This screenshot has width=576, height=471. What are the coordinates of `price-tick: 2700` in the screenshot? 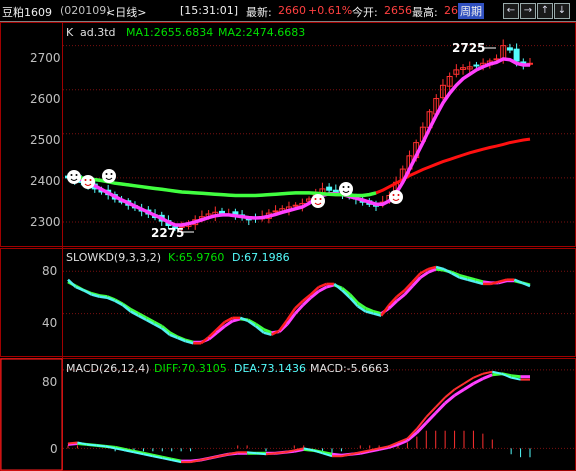 It's located at (45, 58).